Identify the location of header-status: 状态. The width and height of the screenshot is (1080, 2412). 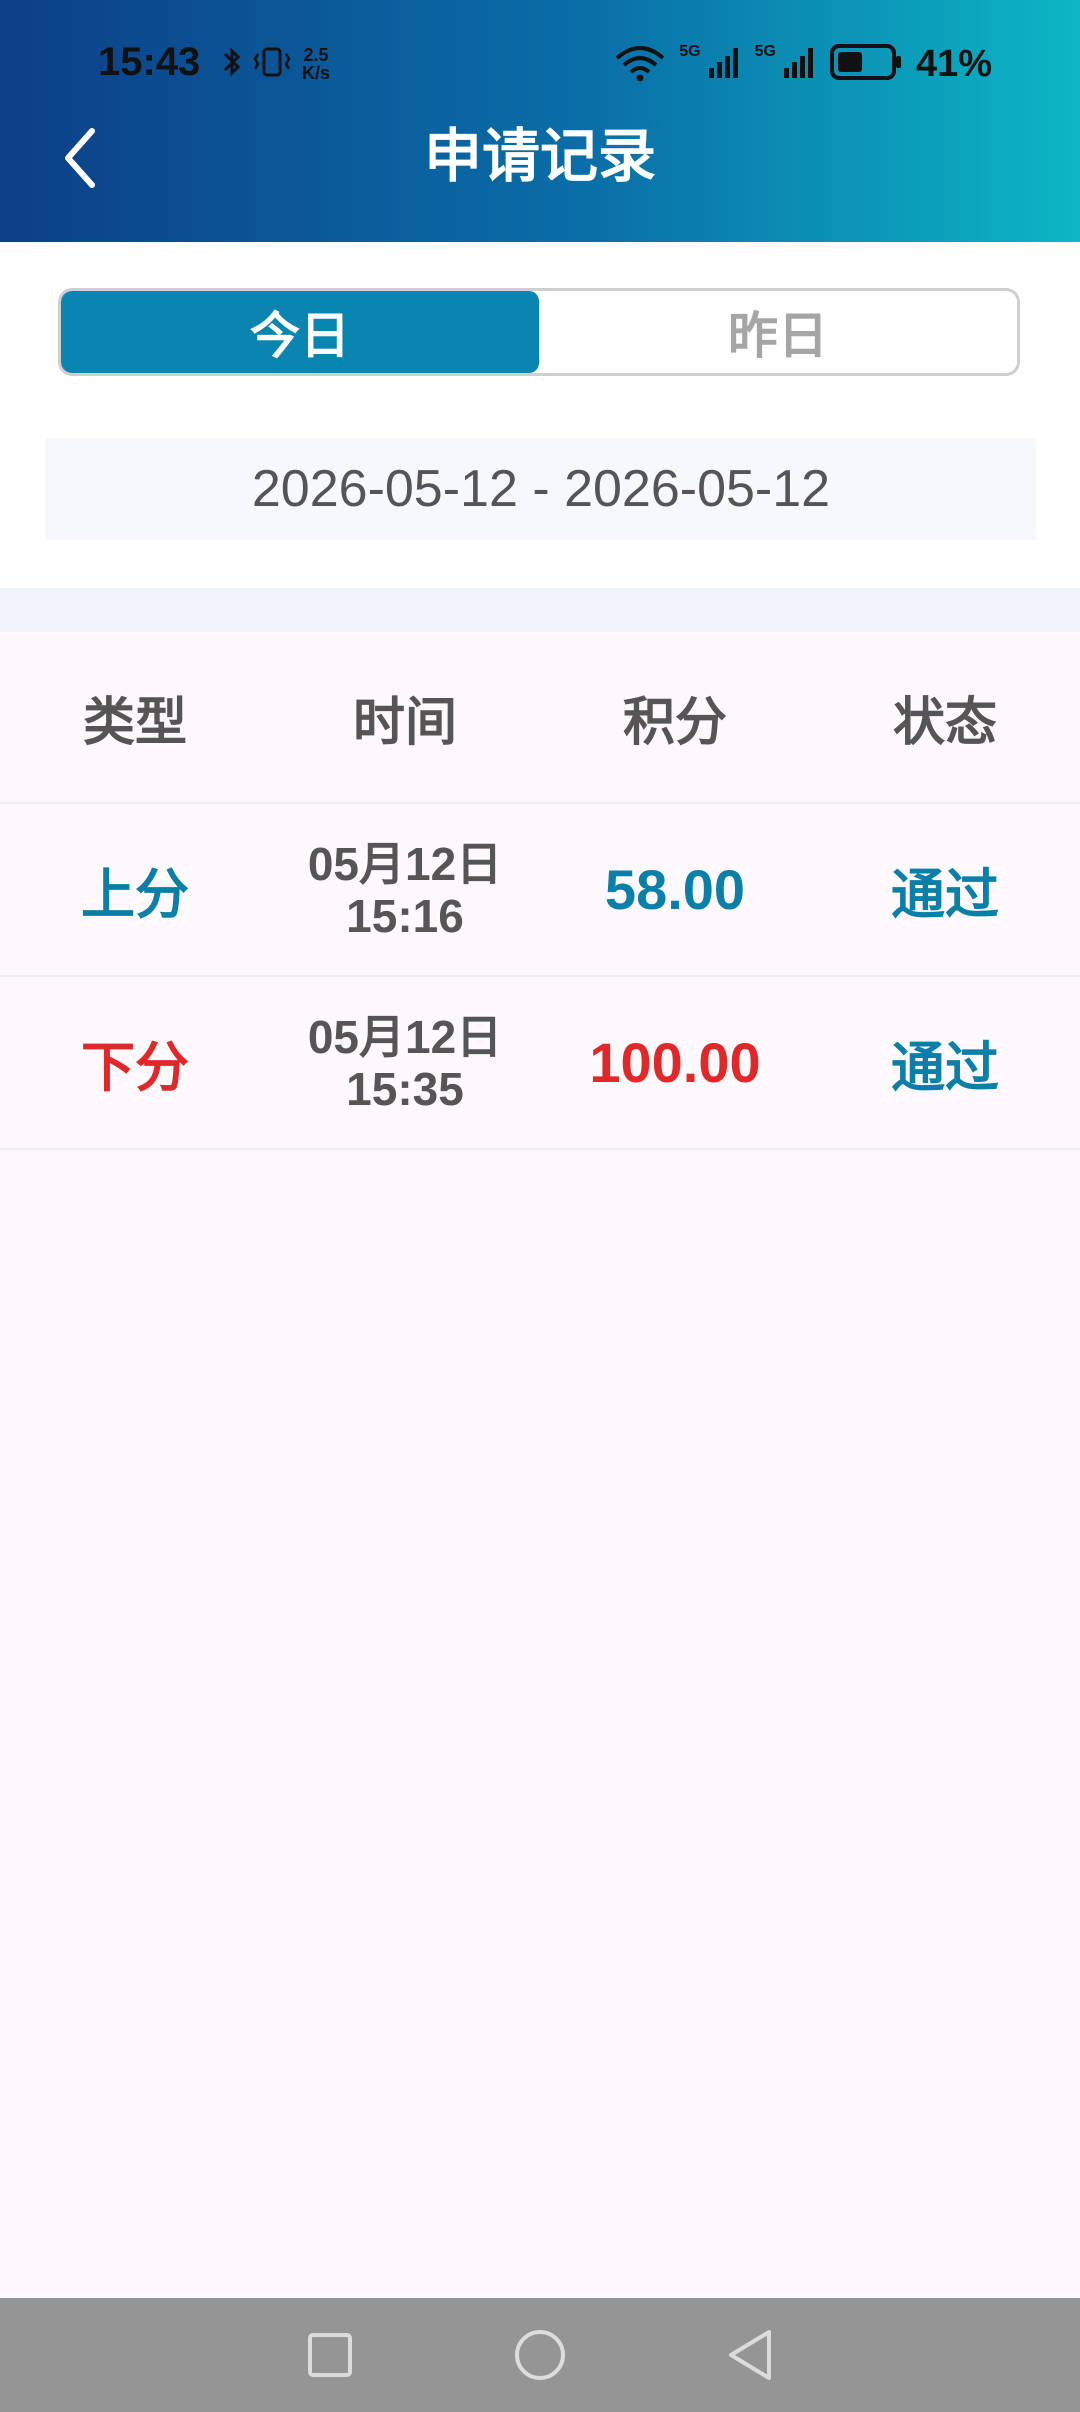
(944, 722).